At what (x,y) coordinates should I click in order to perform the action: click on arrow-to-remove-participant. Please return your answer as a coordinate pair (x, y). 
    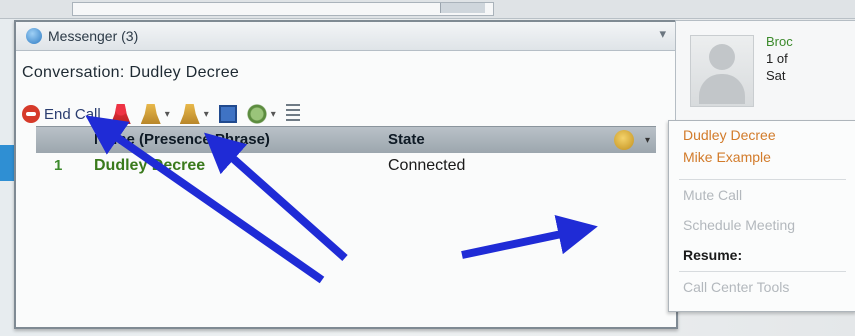
    Looking at the image, I should click on (276, 196).